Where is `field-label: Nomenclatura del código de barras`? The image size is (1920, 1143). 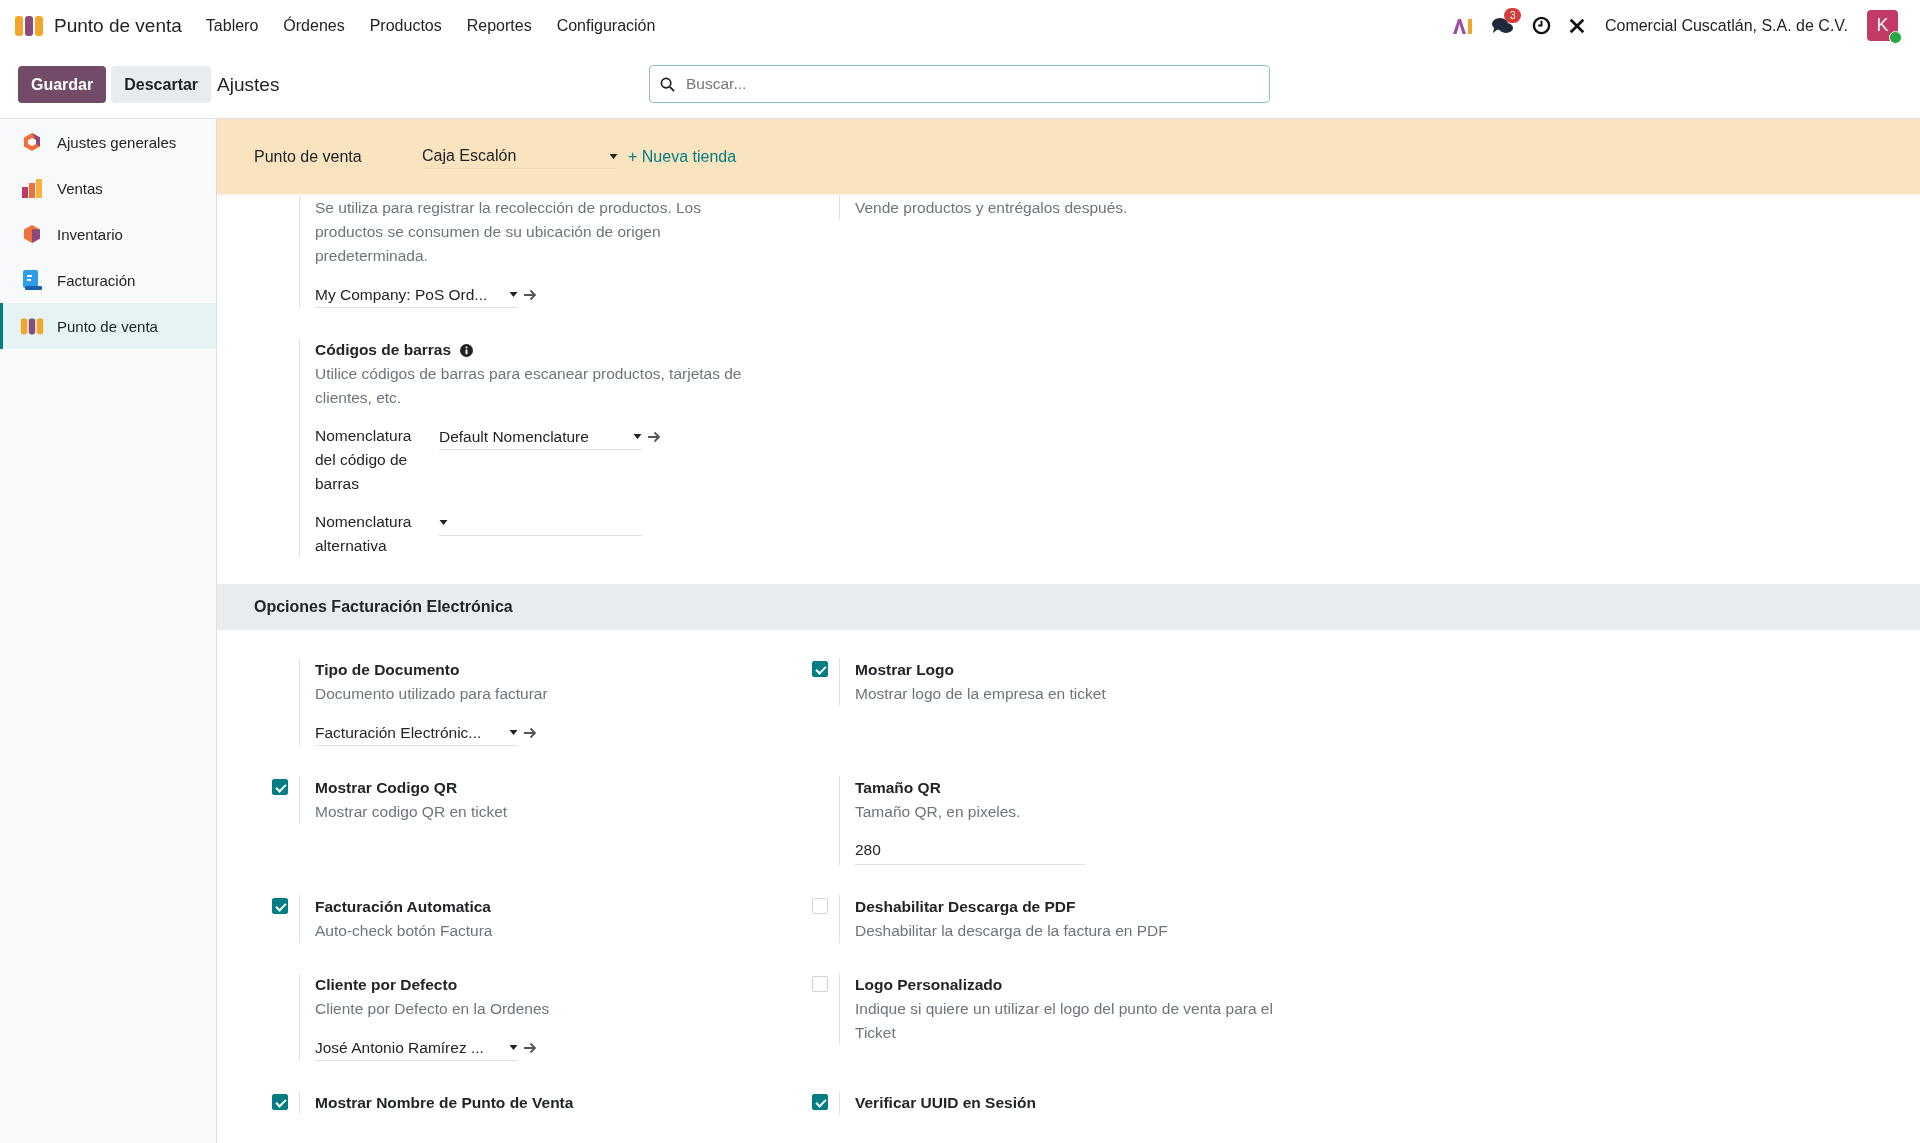
field-label: Nomenclatura del código de barras is located at coordinates (363, 460).